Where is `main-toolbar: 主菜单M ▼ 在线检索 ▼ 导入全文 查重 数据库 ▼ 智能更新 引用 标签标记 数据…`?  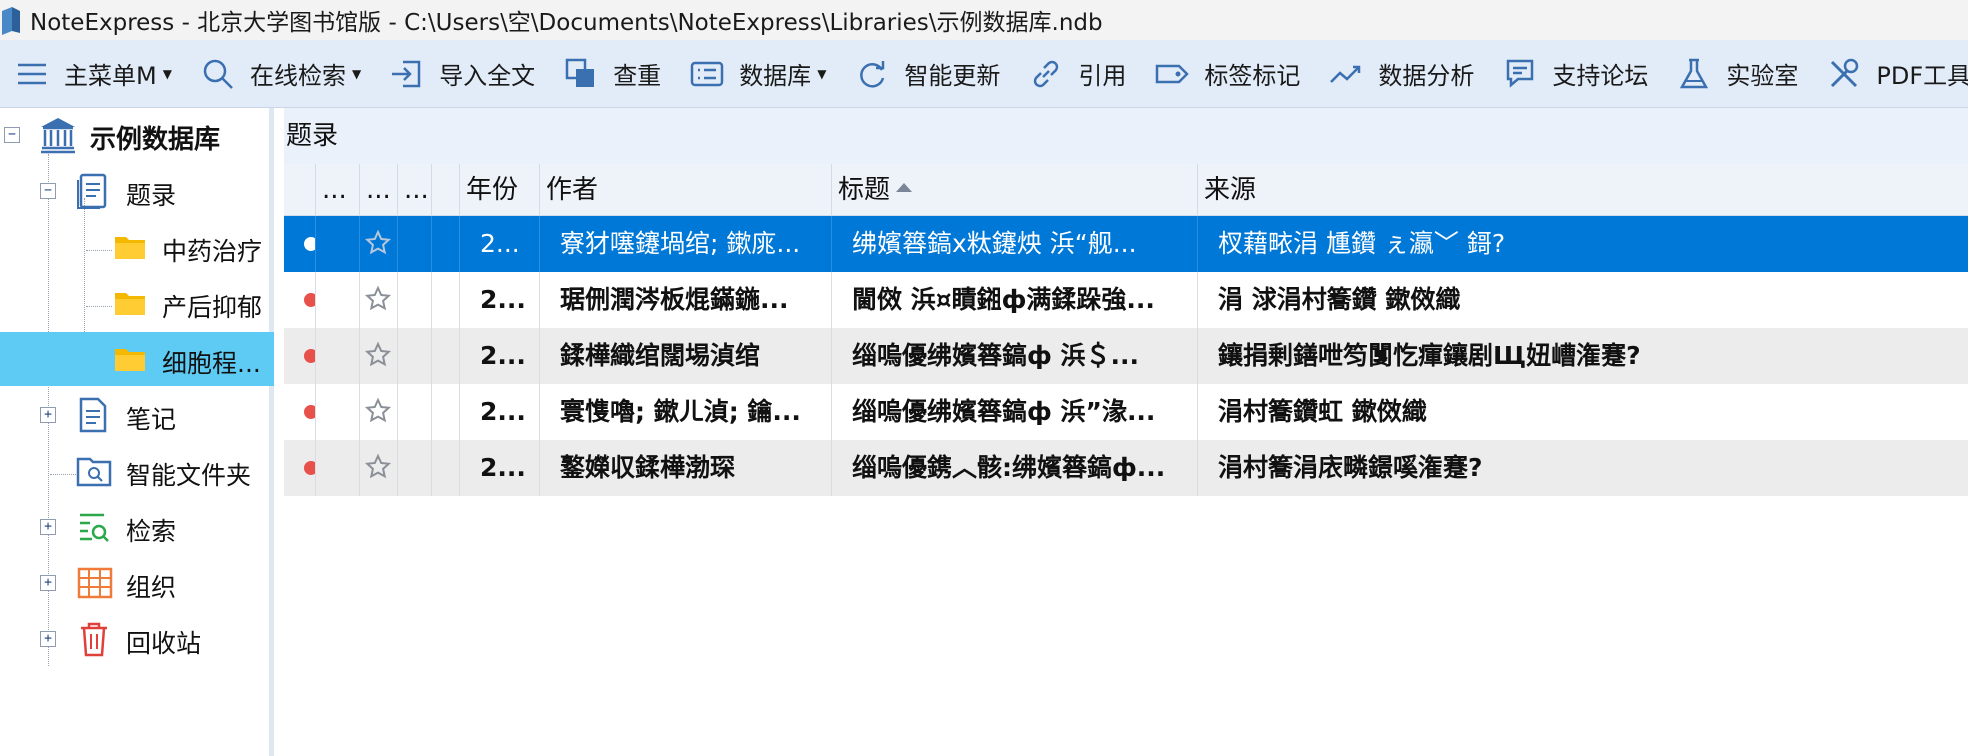 main-toolbar: 主菜单M ▼ 在线检索 ▼ 导入全文 查重 数据库 ▼ 智能更新 引用 标签标记 数据… is located at coordinates (984, 74).